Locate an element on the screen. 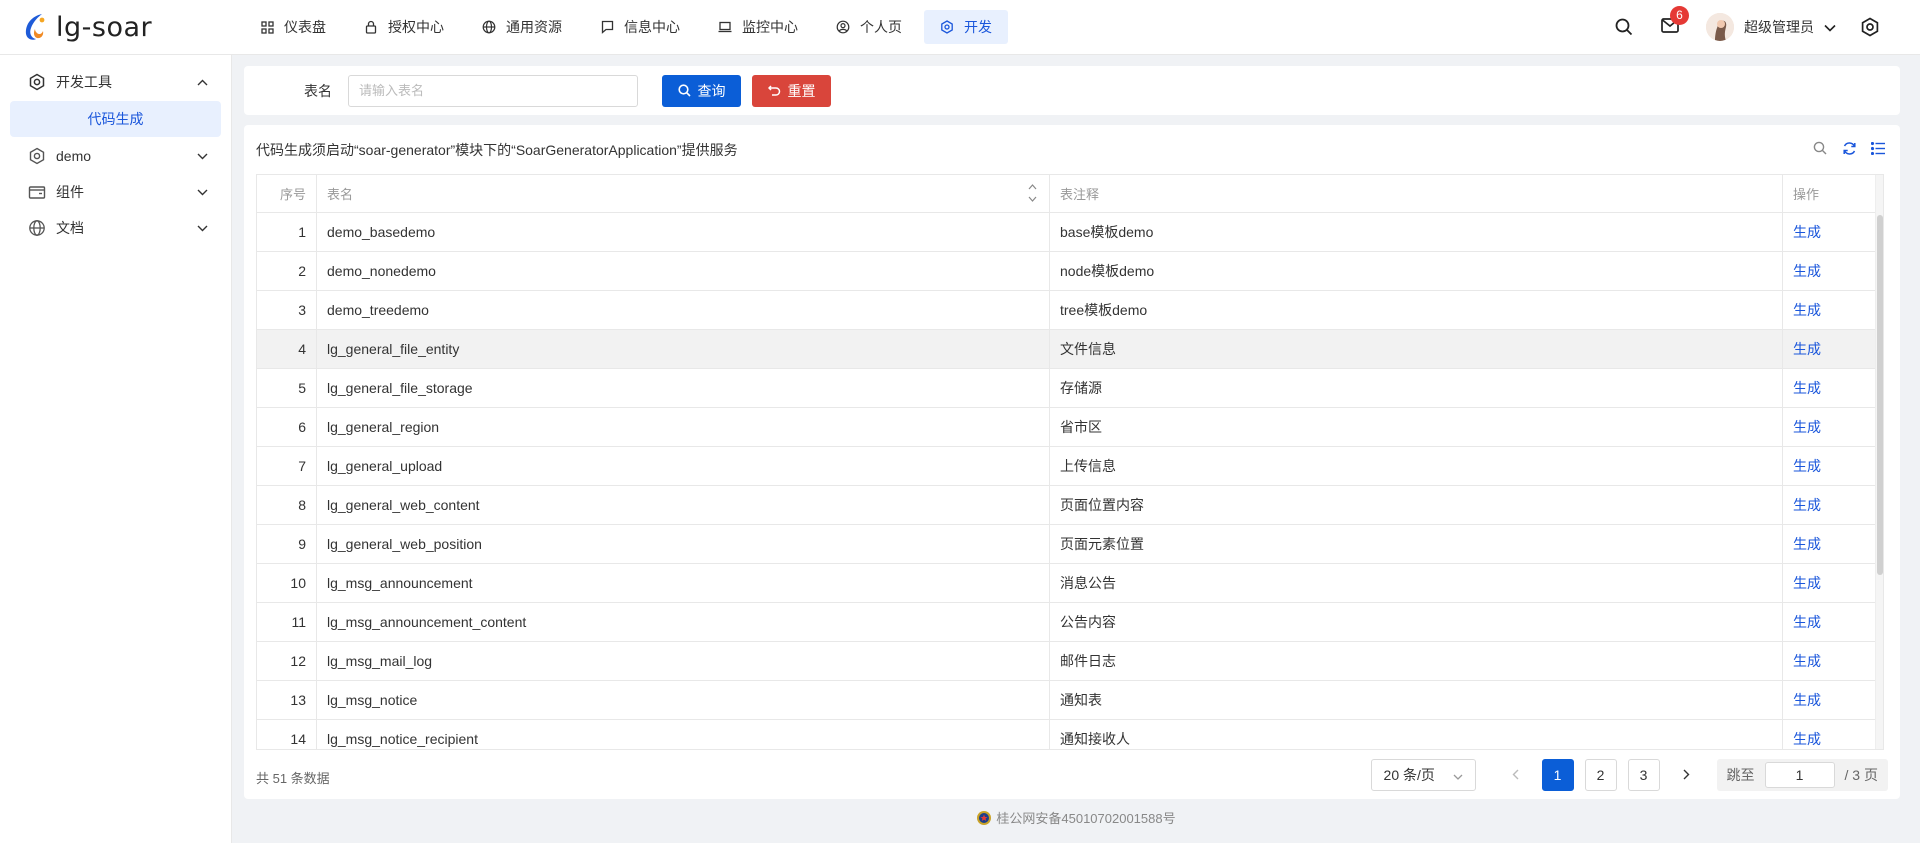  row-table-comment: 上传信息 is located at coordinates (1416, 466).